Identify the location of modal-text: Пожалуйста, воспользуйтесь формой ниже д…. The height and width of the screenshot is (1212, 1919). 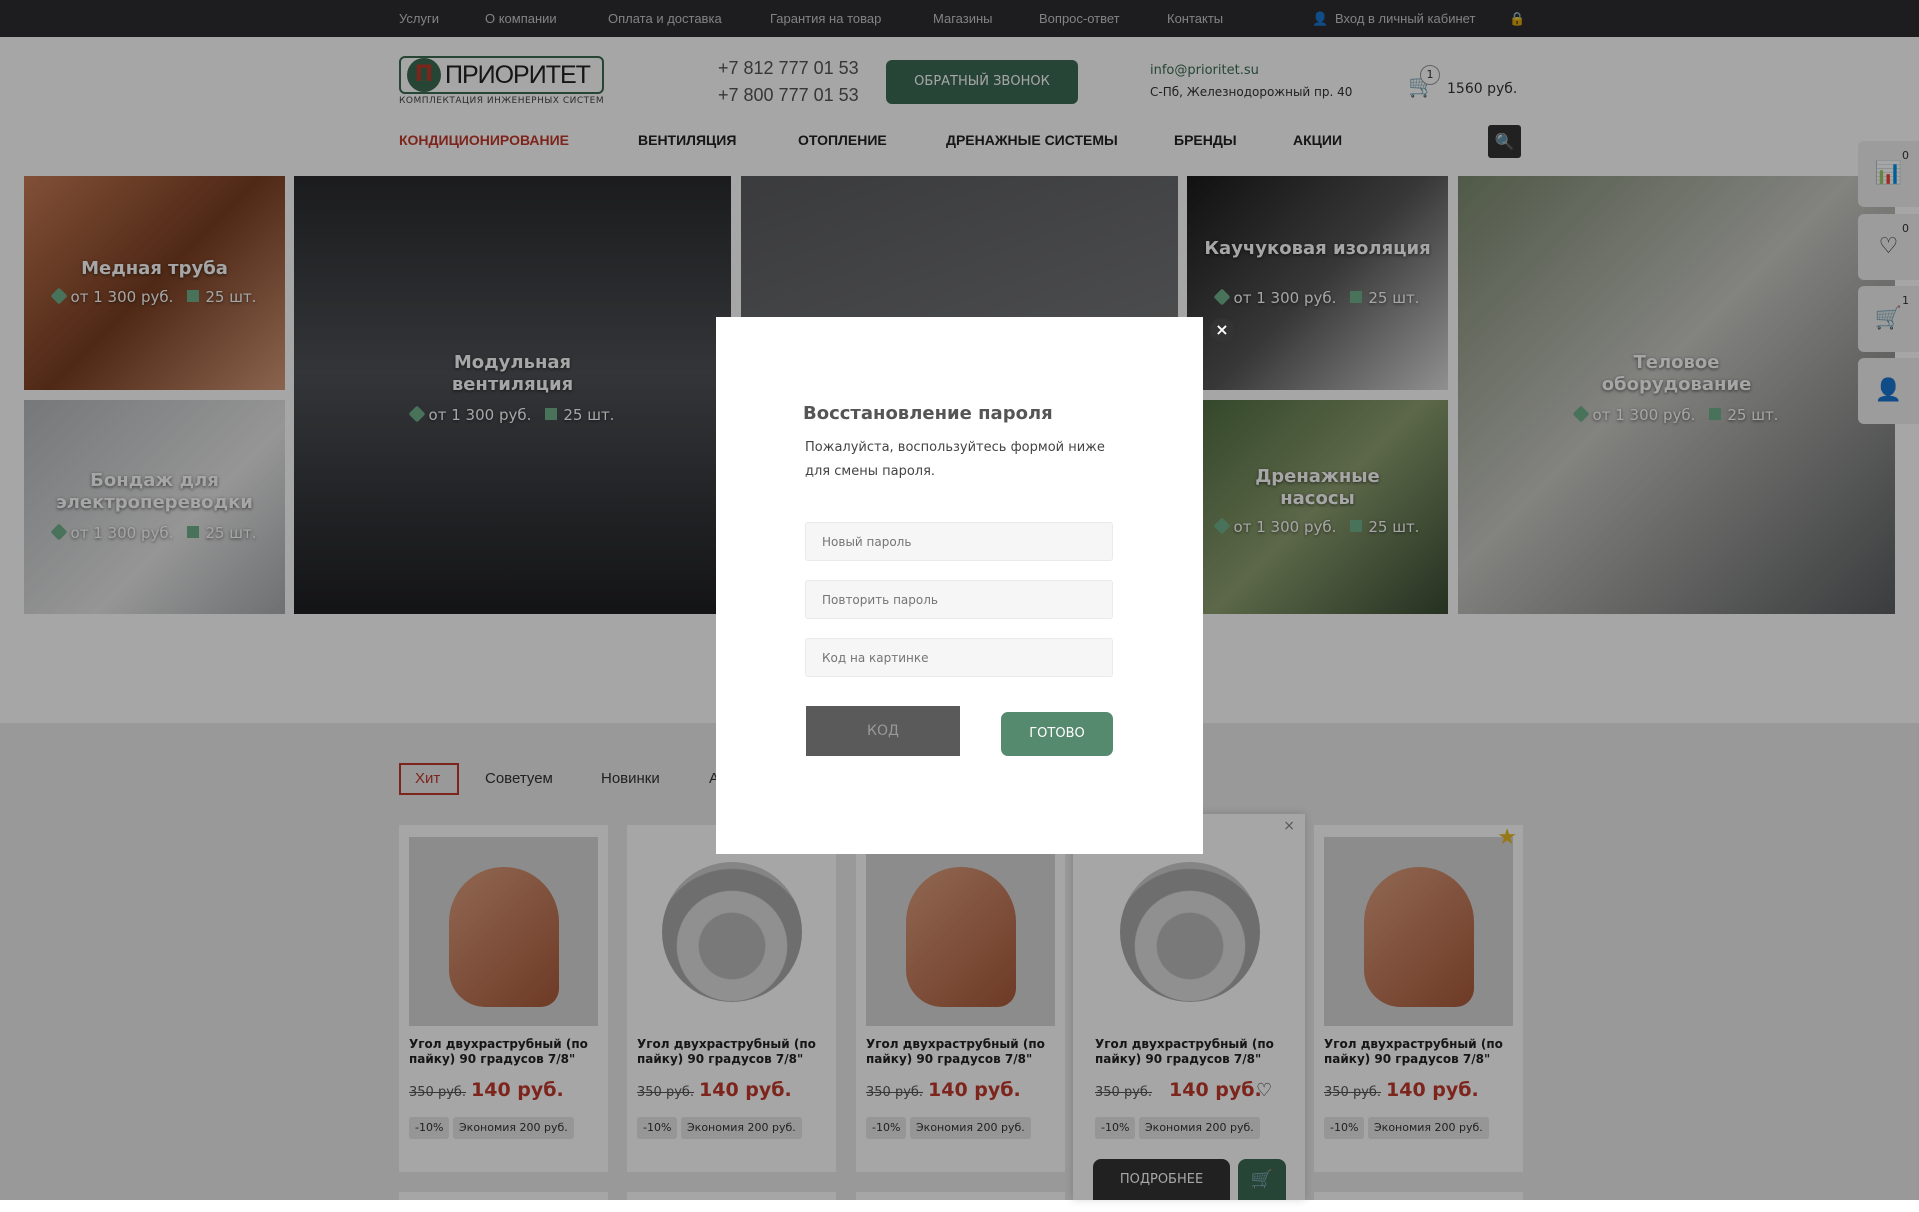
(955, 459).